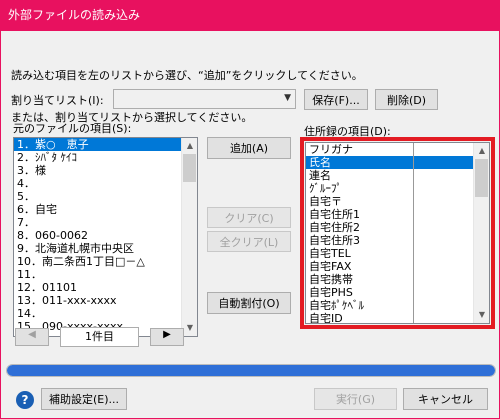 This screenshot has width=500, height=419. What do you see at coordinates (72, 128) in the screenshot?
I see `source-list-label: 元のファイルの項目(S):` at bounding box center [72, 128].